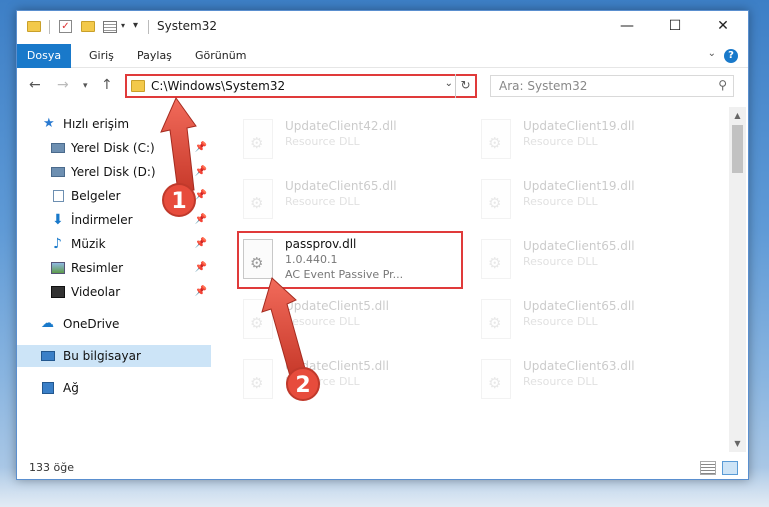 This screenshot has height=507, width=769. Describe the element at coordinates (48, 388) in the screenshot. I see `network-icon` at that location.